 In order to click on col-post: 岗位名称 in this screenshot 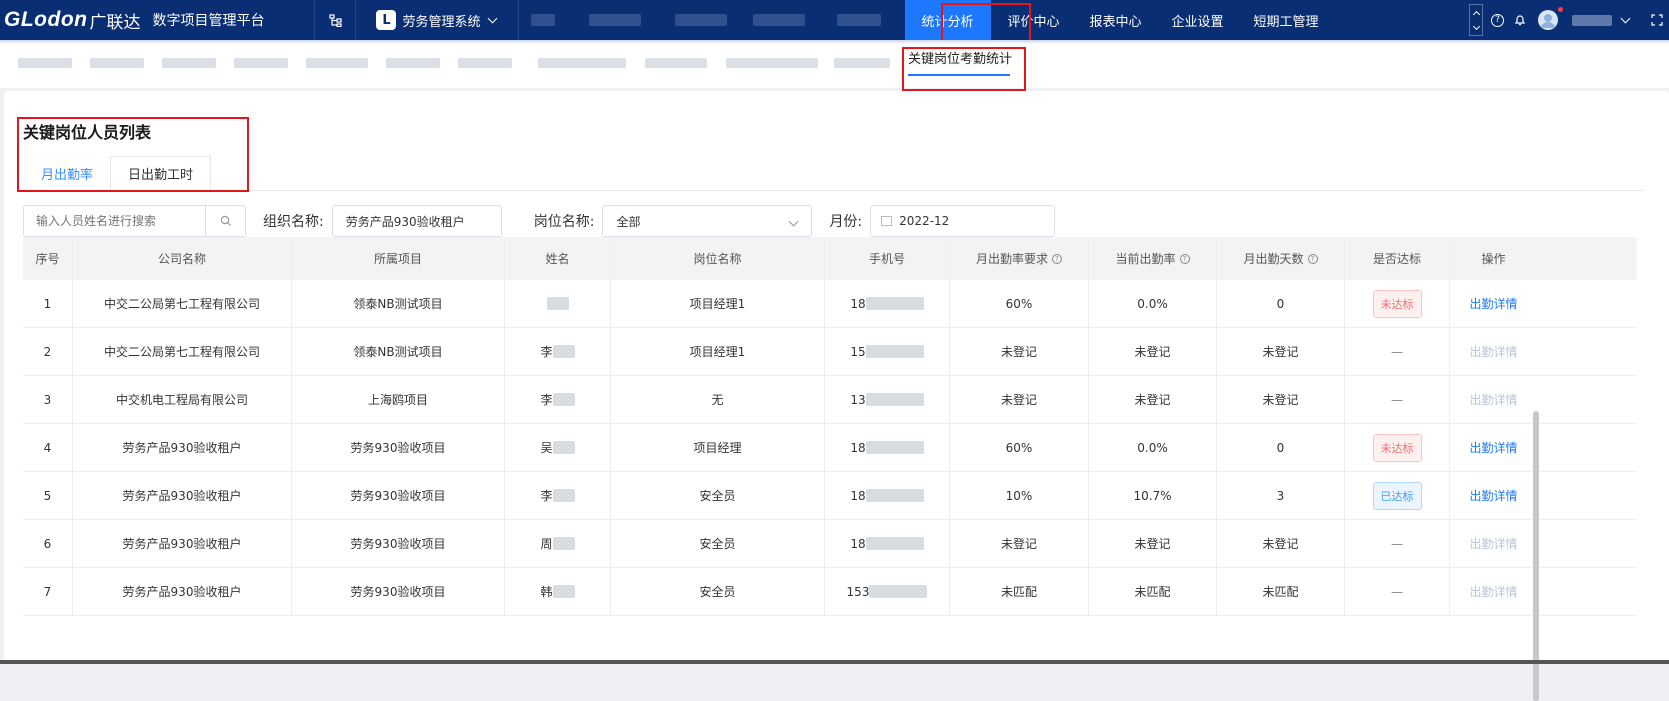, I will do `click(718, 258)`.